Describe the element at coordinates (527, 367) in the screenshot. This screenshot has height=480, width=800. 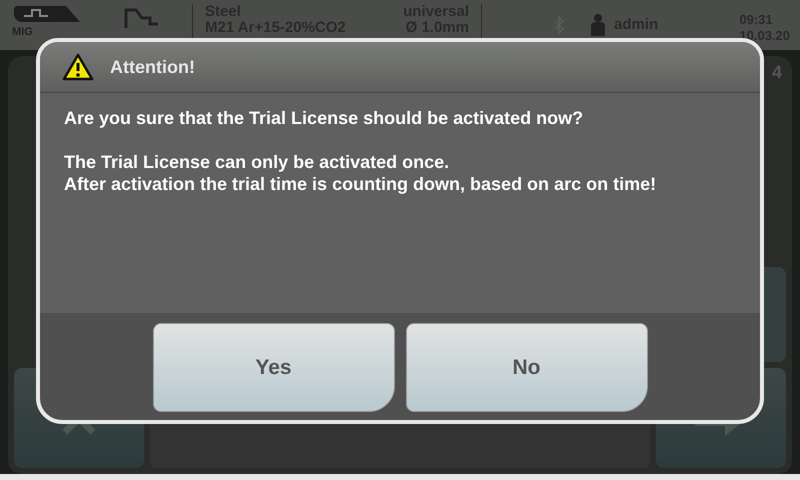
I see `dialog-button: No` at that location.